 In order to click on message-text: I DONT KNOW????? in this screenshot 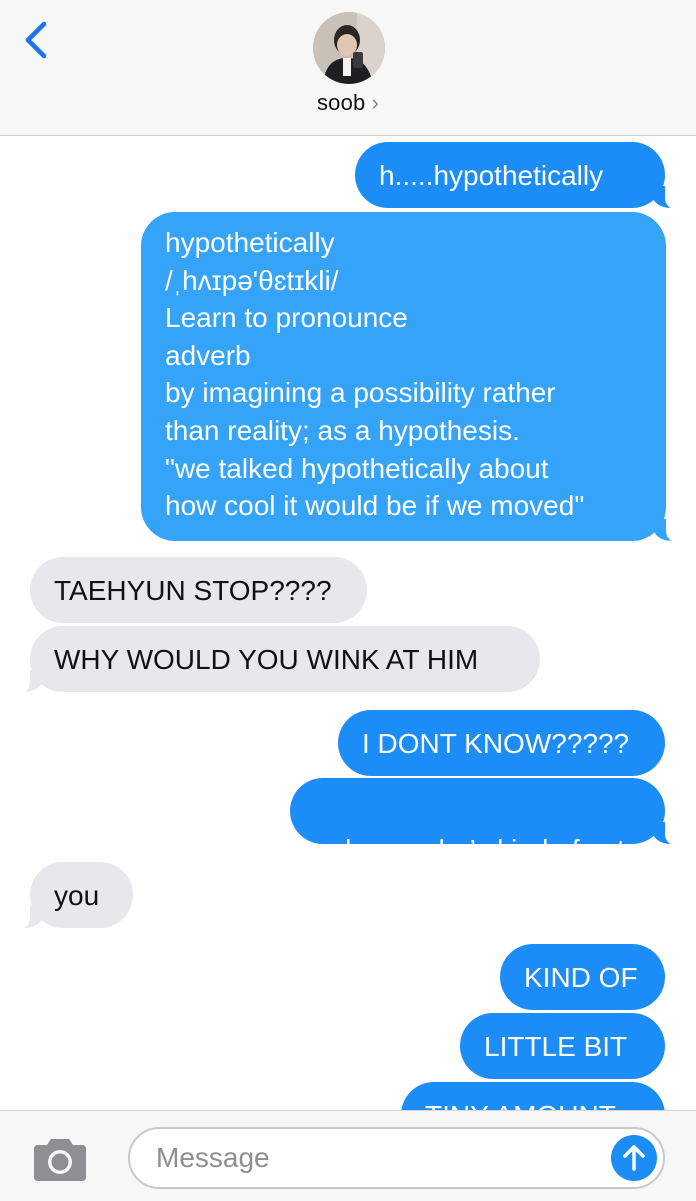, I will do `click(496, 743)`.